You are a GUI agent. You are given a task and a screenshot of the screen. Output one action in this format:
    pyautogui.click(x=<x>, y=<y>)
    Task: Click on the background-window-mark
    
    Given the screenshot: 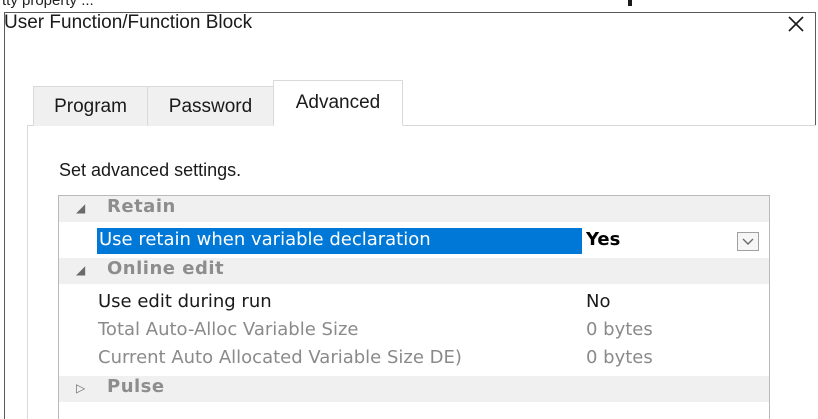 What is the action you would take?
    pyautogui.click(x=630, y=3)
    